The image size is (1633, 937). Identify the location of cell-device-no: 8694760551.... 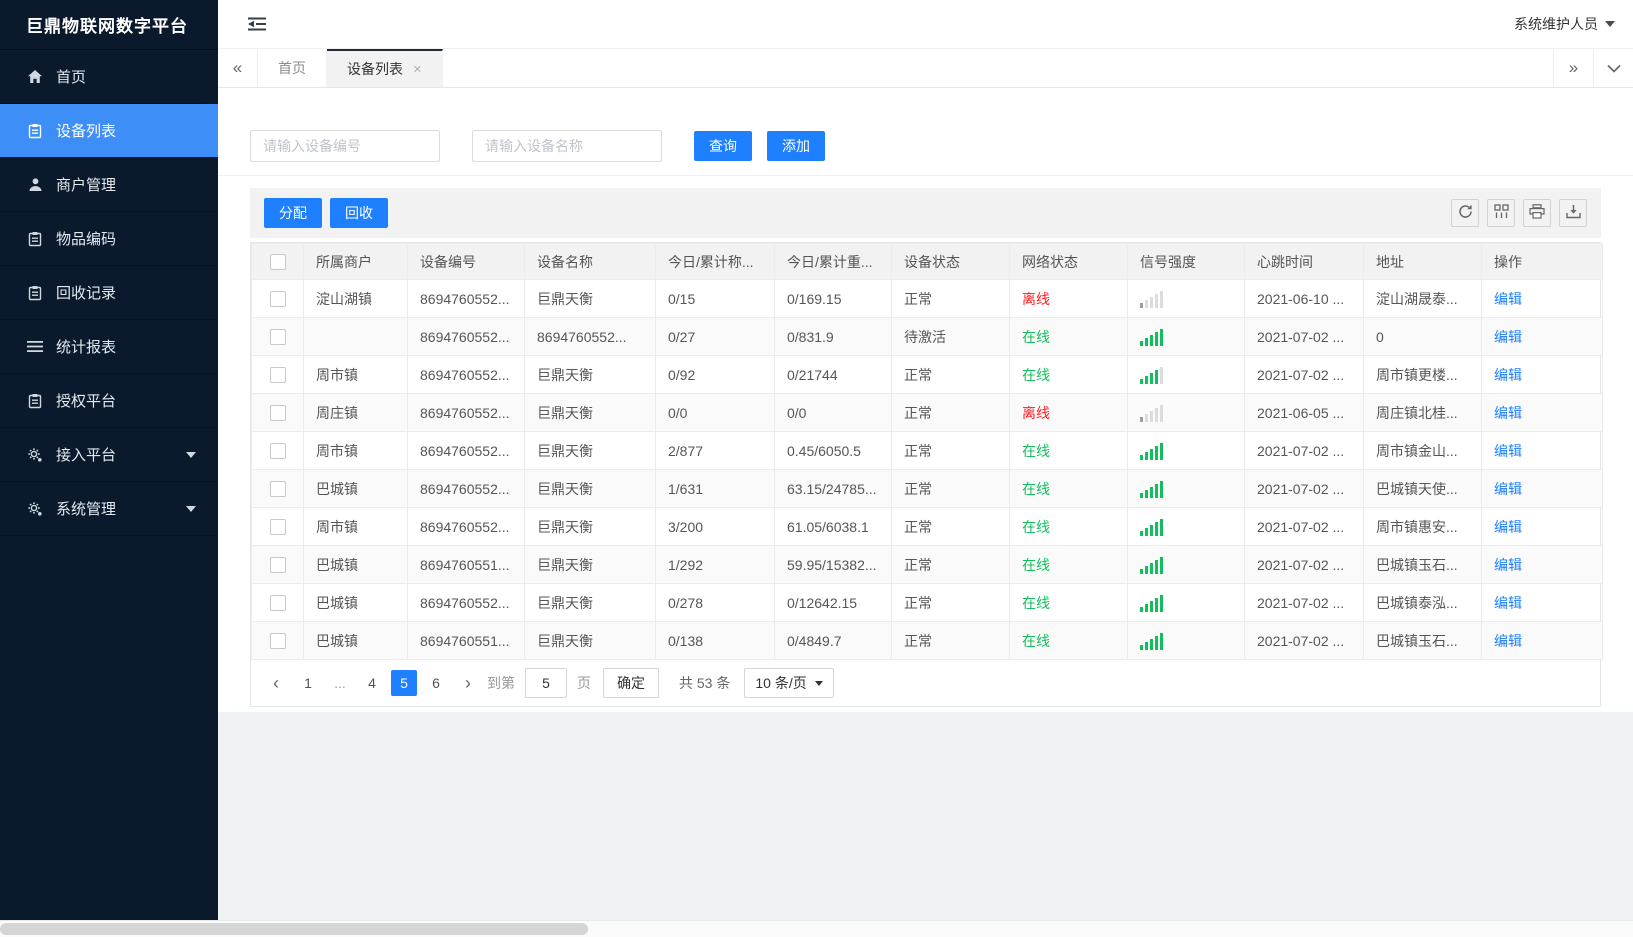
(466, 564).